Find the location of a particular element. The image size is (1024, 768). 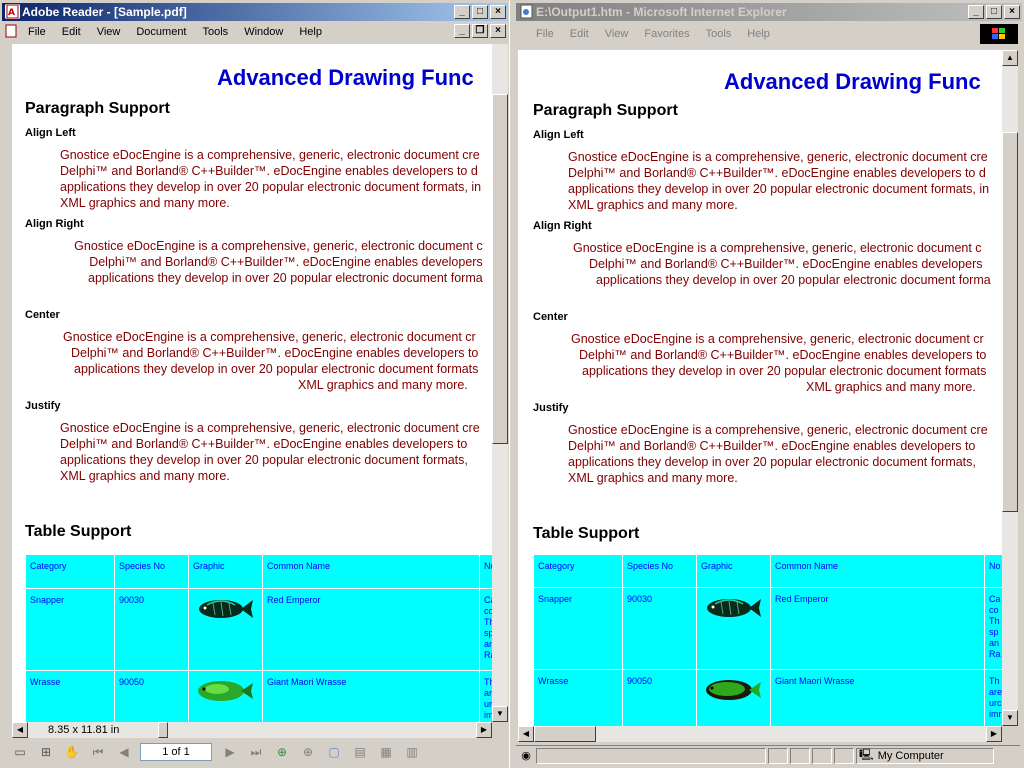

adobe-scroll-right-button: ▶ is located at coordinates (484, 730).